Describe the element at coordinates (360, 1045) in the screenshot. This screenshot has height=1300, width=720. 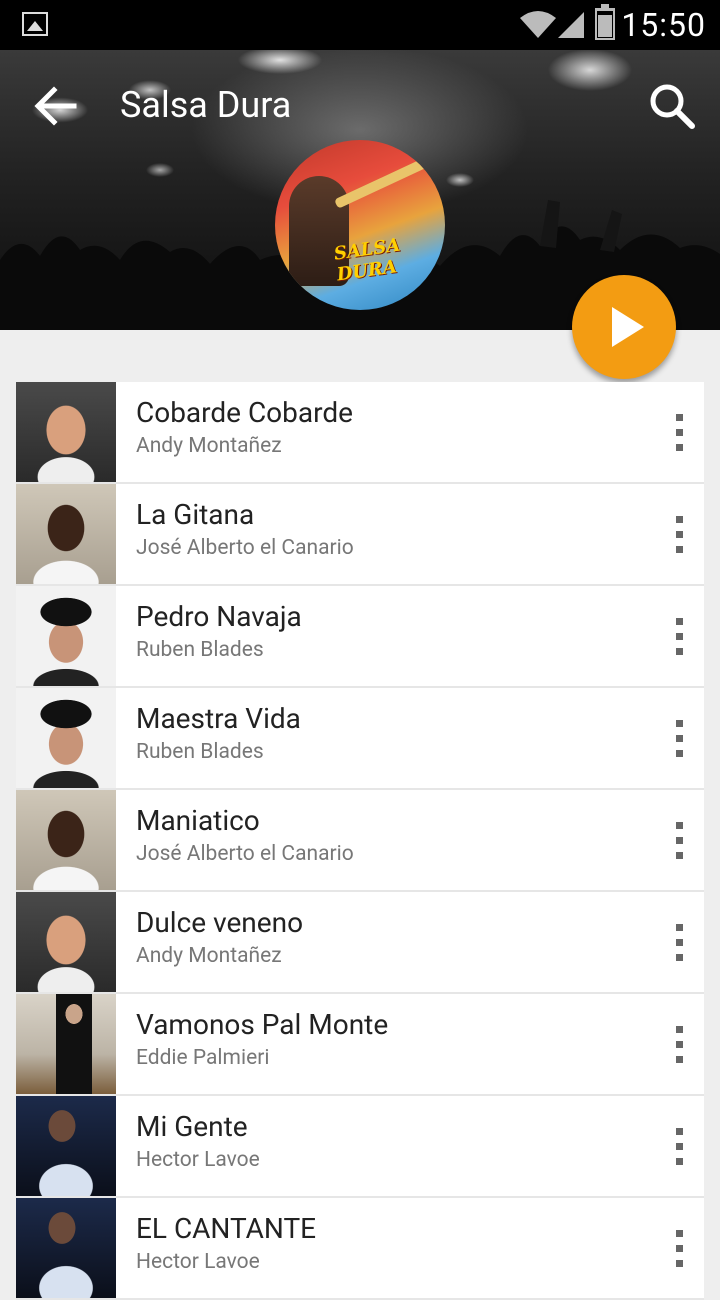
I see `song-row: Vamonos Pal Monte Eddie Palmieri` at that location.